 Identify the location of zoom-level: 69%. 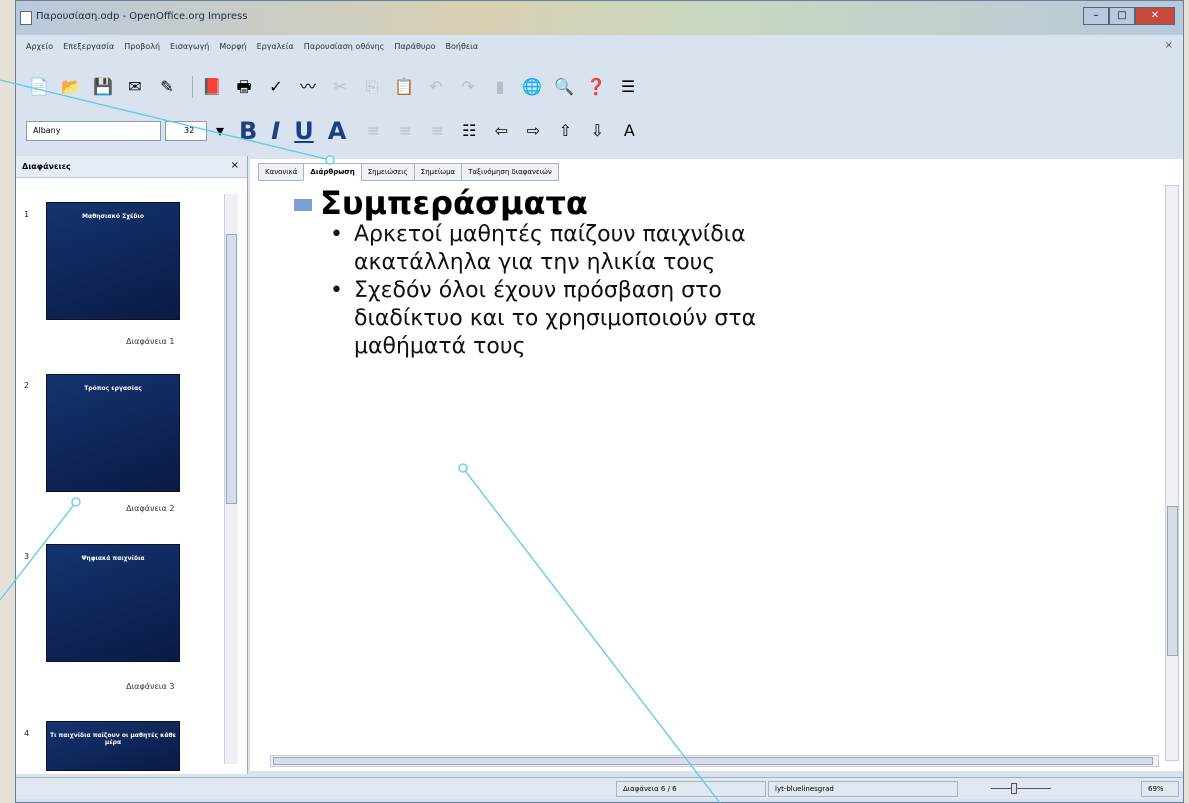
(1160, 789).